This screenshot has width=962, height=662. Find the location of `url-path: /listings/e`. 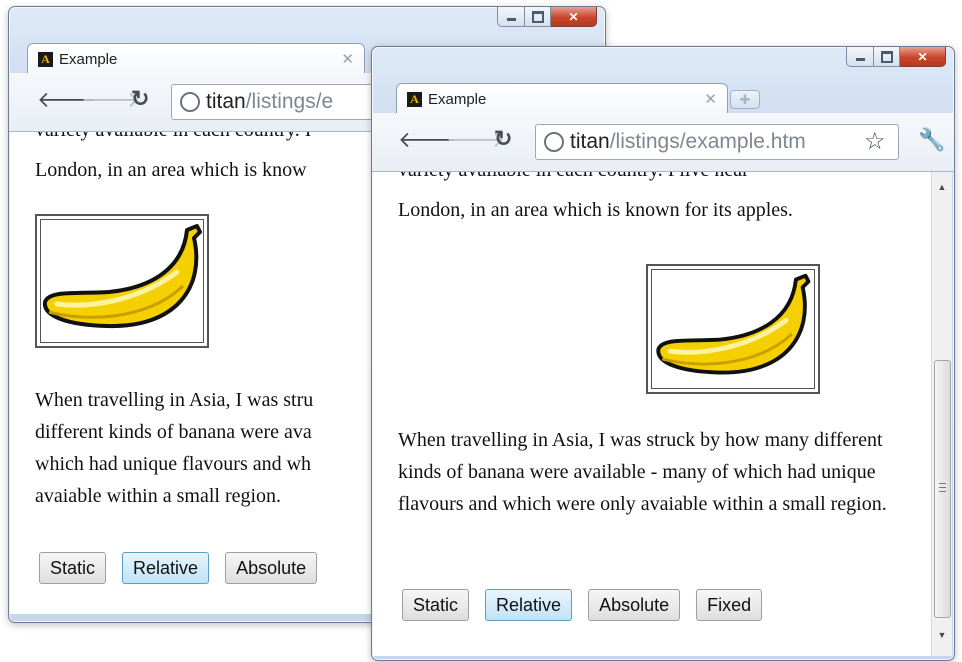

url-path: /listings/e is located at coordinates (289, 101).